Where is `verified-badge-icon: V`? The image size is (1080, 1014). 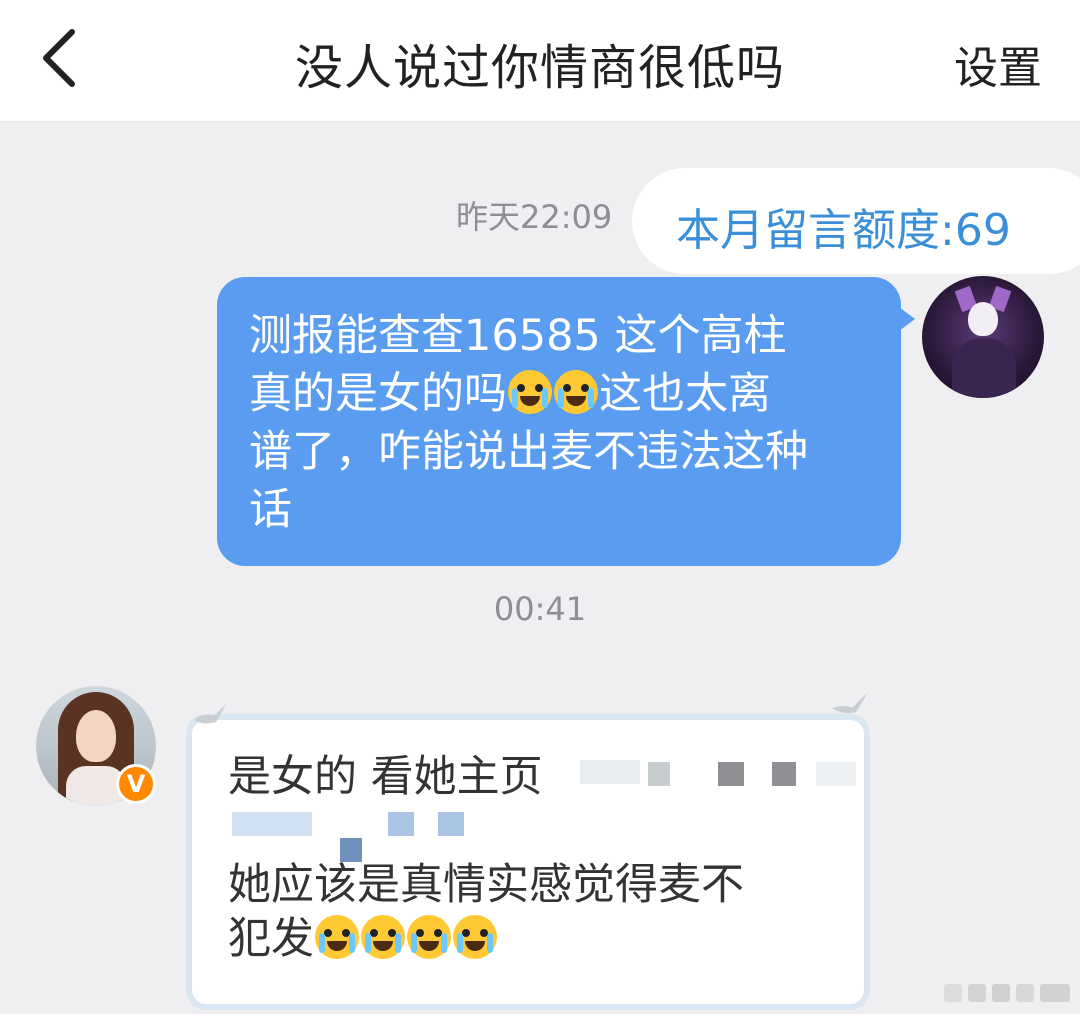 verified-badge-icon: V is located at coordinates (136, 784).